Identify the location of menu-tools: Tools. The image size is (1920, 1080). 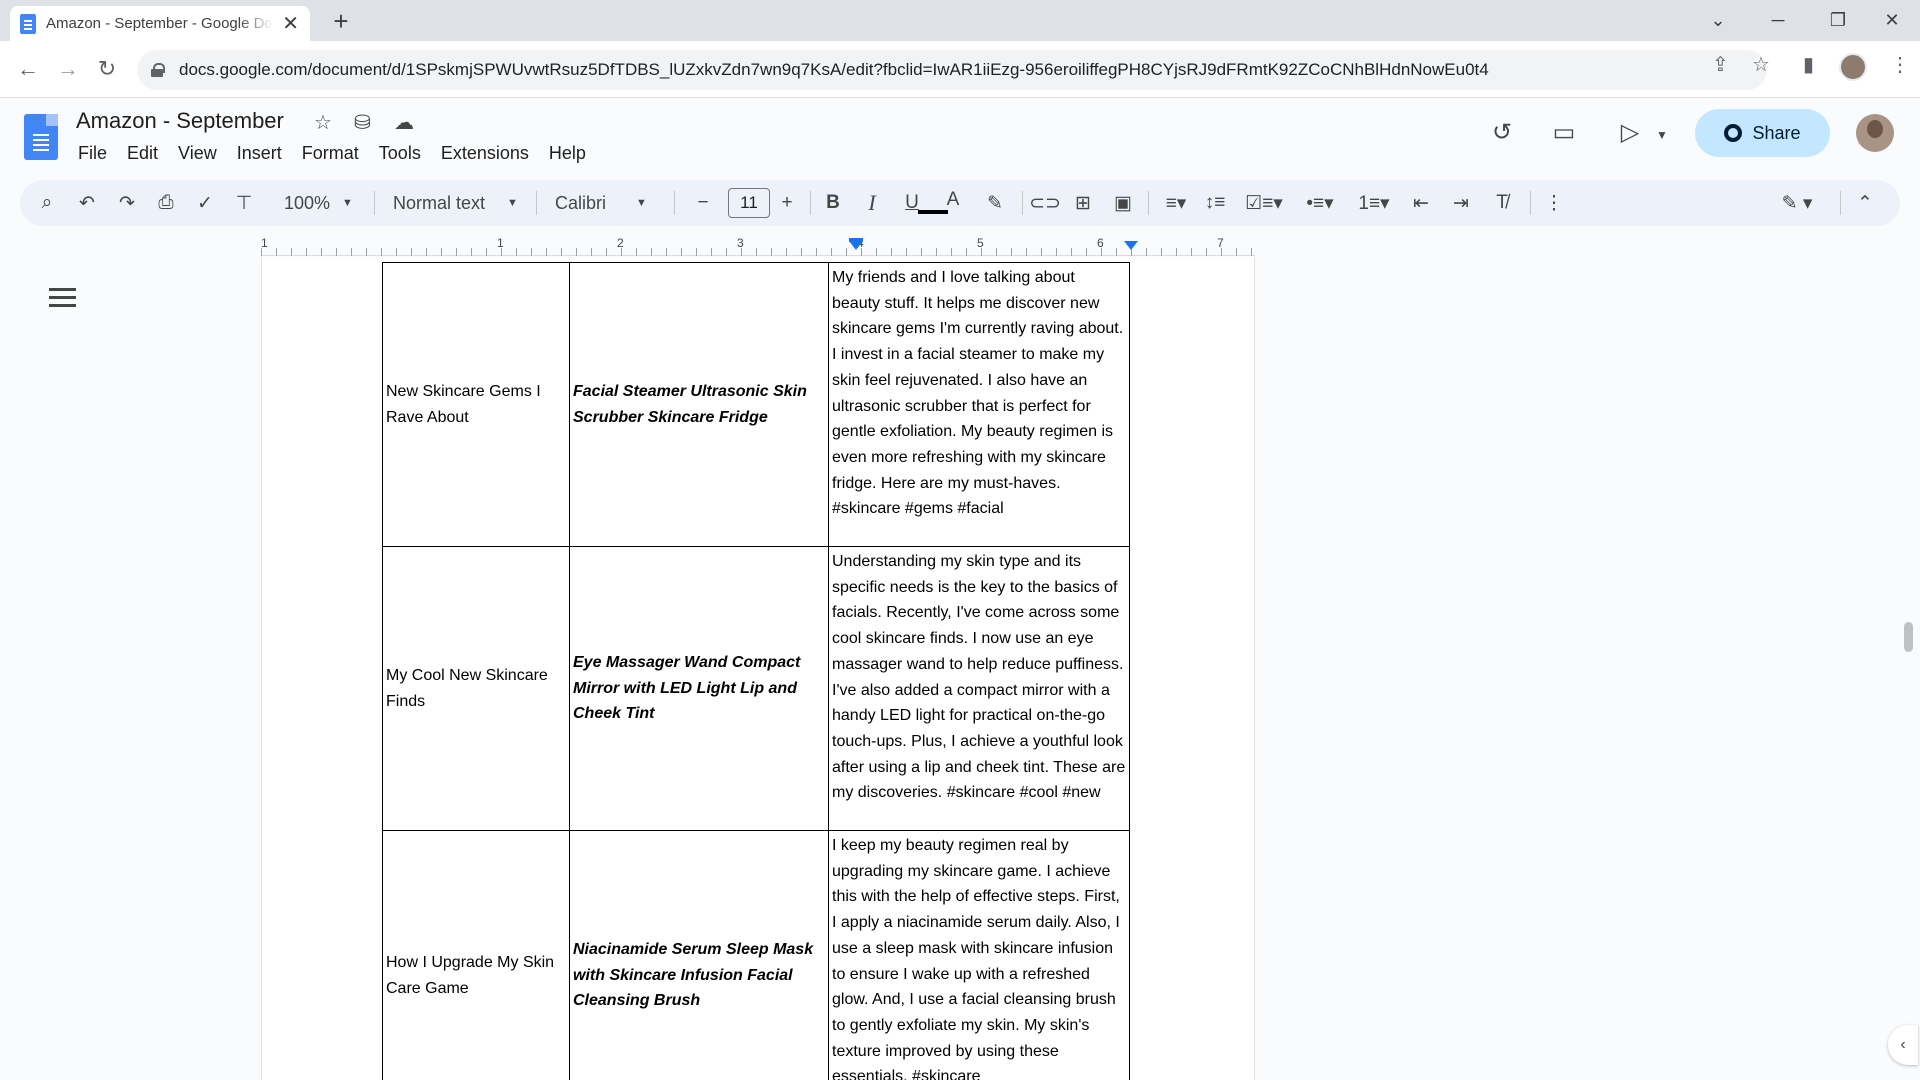
(400, 153).